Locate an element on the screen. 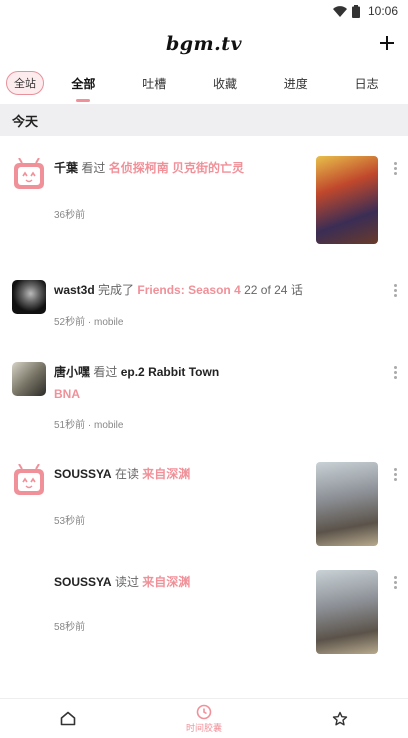 The width and height of the screenshot is (408, 738). timestamp: 36秒前 is located at coordinates (70, 215).